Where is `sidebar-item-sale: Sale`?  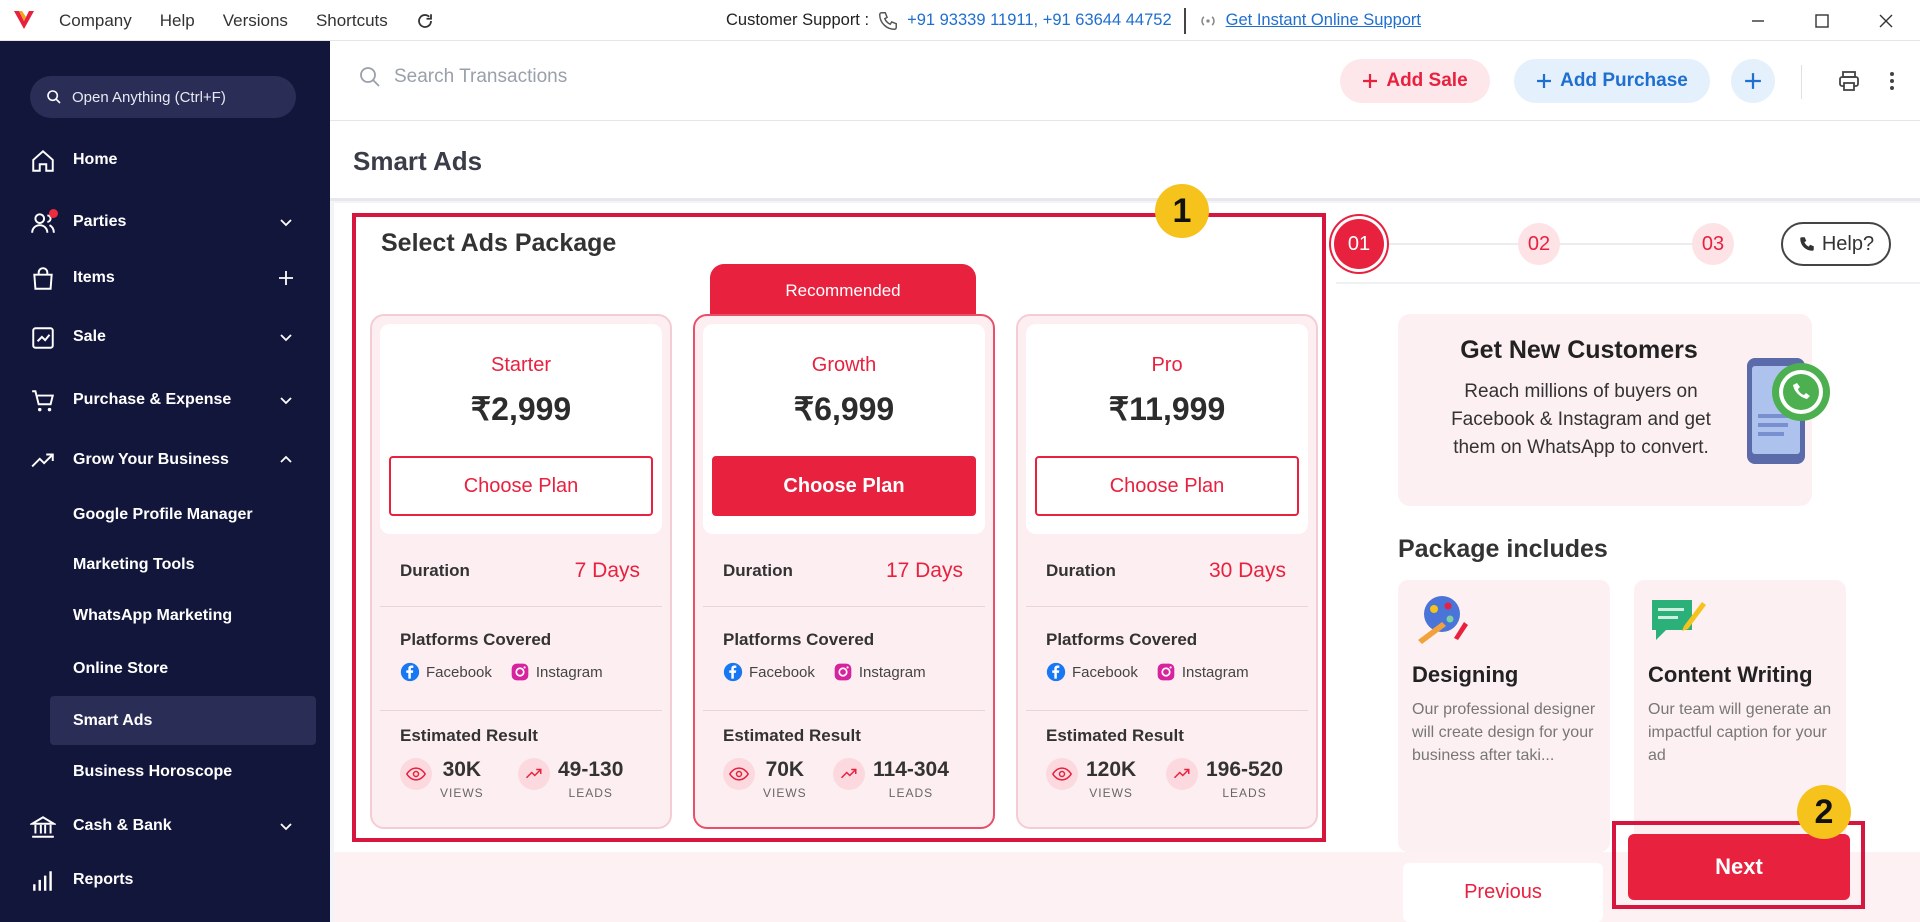
sidebar-item-sale: Sale is located at coordinates (165, 337).